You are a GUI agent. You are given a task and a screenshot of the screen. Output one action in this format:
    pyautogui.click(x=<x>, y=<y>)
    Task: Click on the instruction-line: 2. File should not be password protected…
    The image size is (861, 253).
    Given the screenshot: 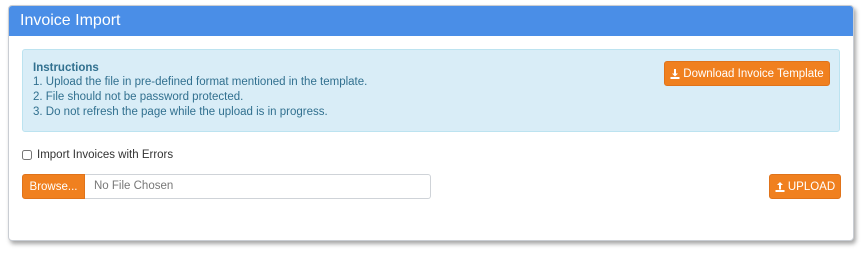 What is the action you would take?
    pyautogui.click(x=138, y=97)
    